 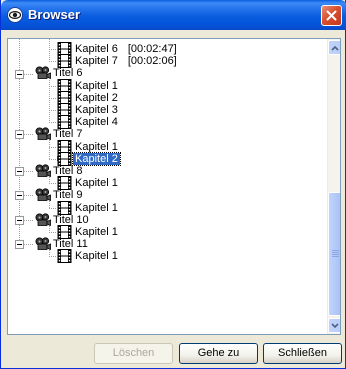 I want to click on tree-chapter-item: Kapitel 7 [00:02:06], so click(x=118, y=61).